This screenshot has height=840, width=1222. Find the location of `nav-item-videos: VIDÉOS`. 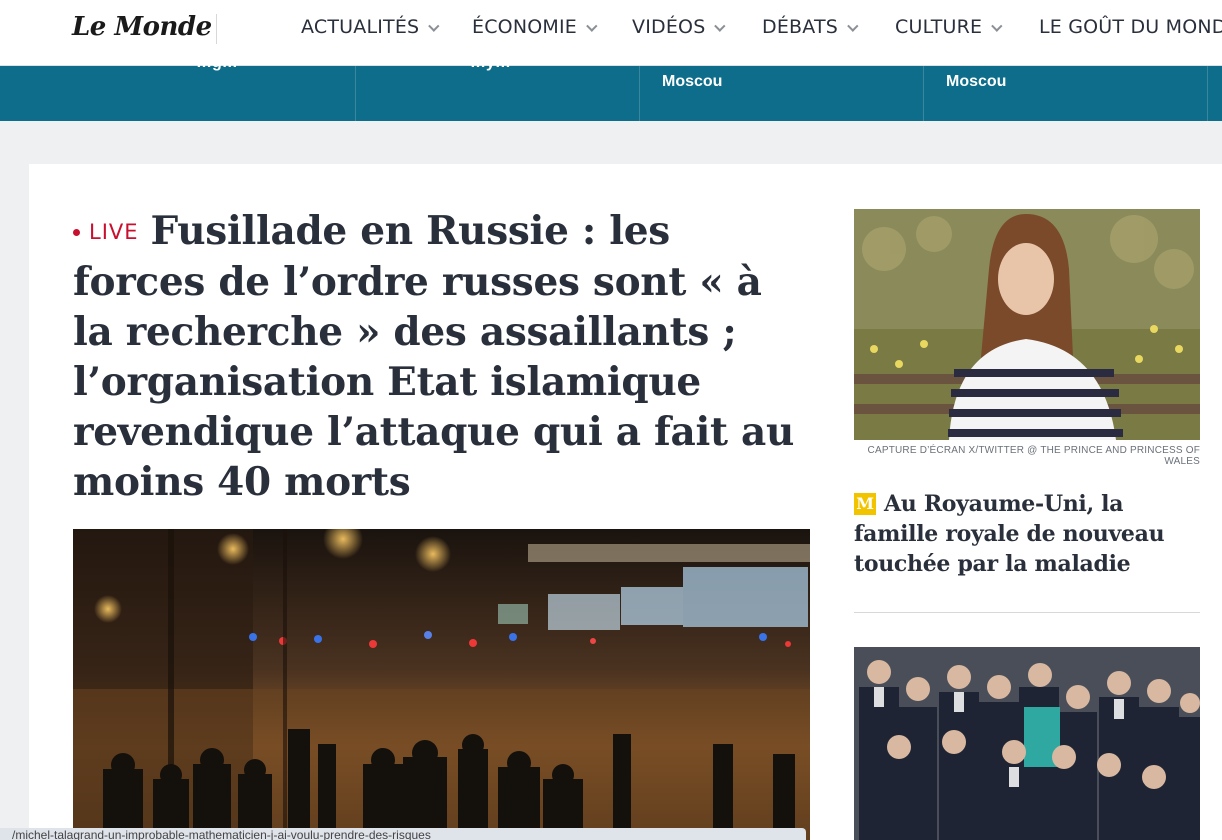

nav-item-videos: VIDÉOS is located at coordinates (679, 27).